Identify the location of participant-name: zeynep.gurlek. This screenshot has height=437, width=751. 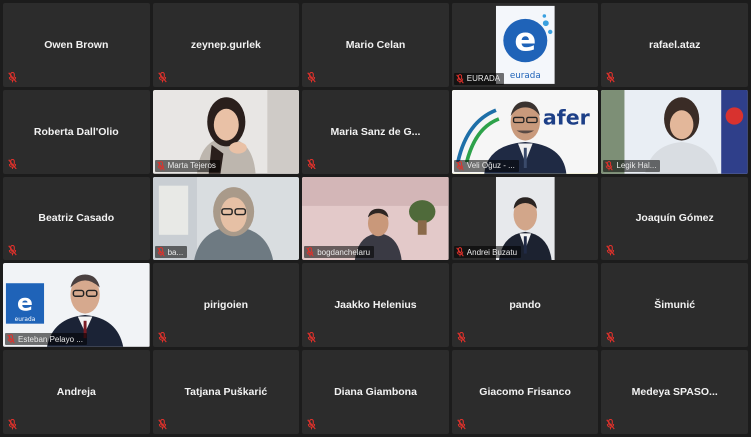
(225, 44).